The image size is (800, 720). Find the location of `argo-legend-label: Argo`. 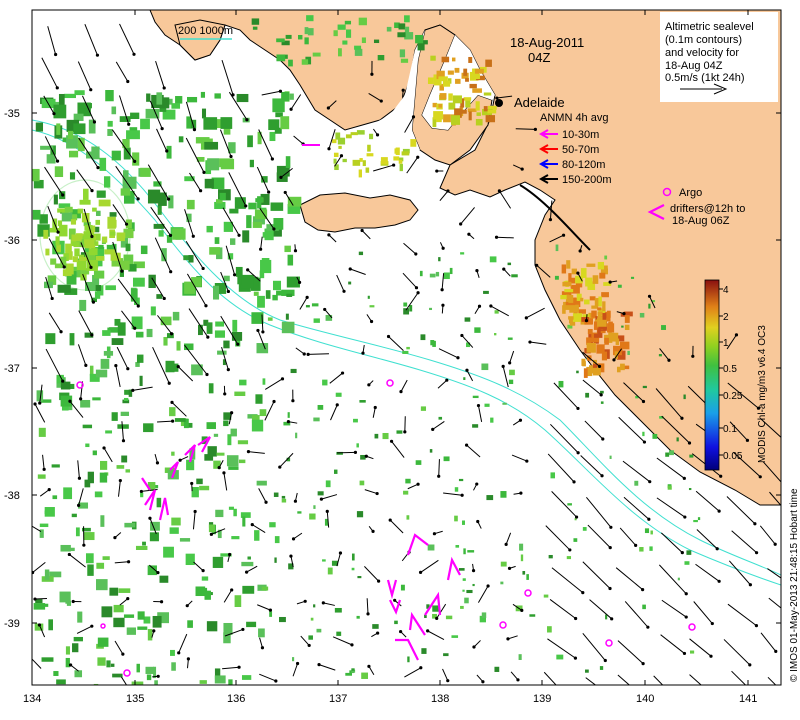

argo-legend-label: Argo is located at coordinates (690, 193).